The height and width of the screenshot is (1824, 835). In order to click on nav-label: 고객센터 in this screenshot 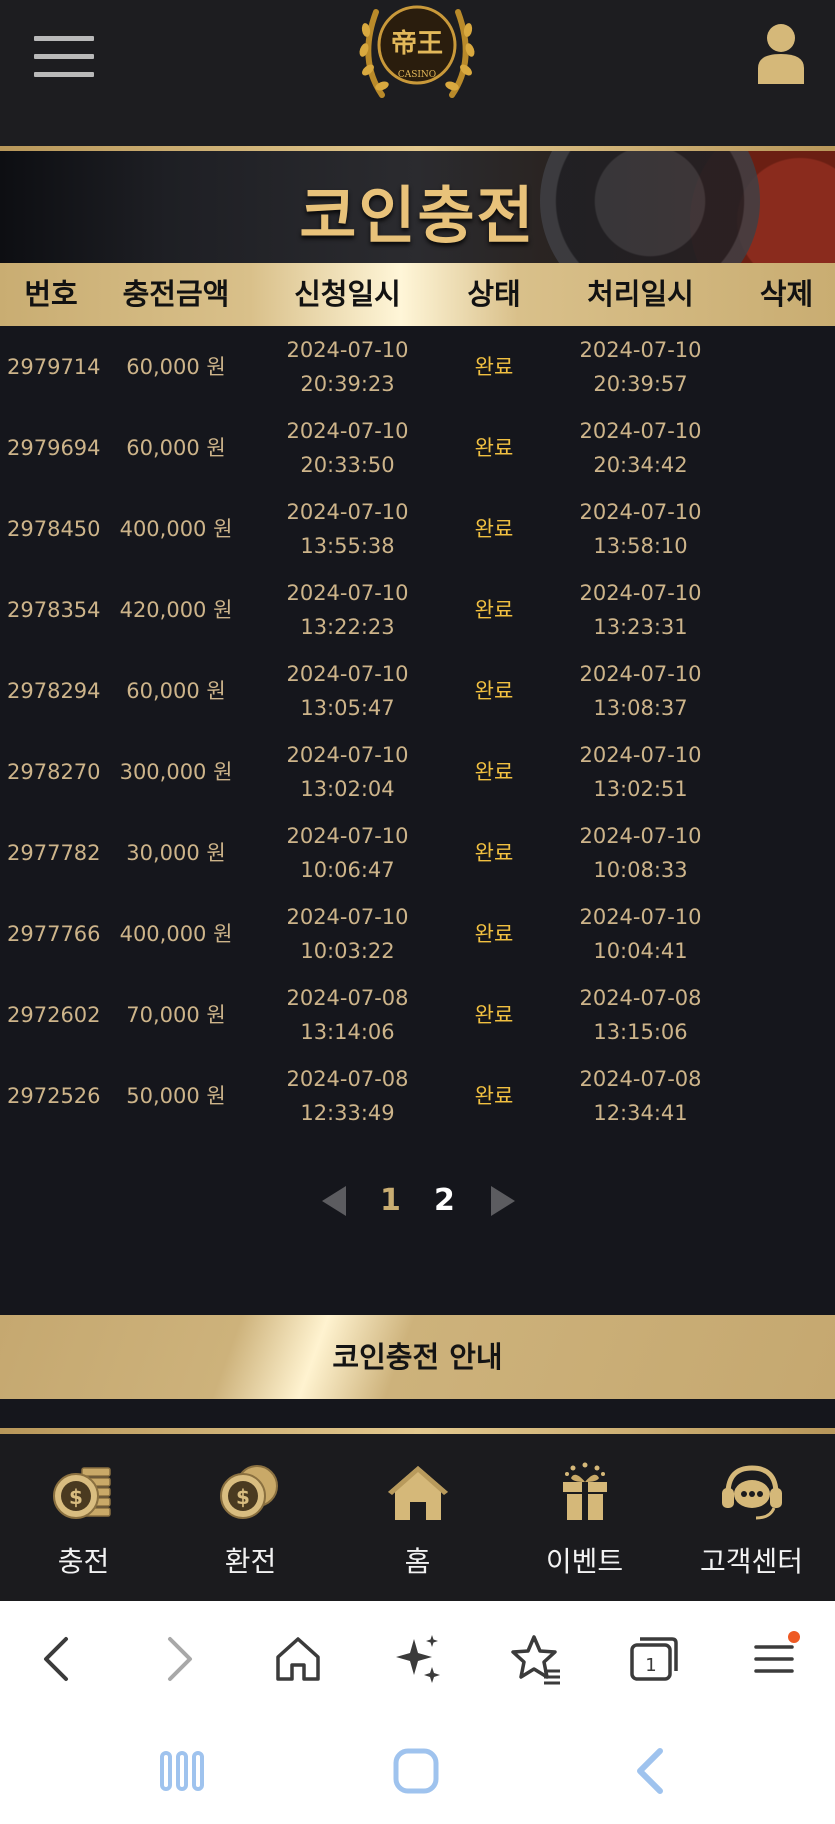, I will do `click(751, 1561)`.